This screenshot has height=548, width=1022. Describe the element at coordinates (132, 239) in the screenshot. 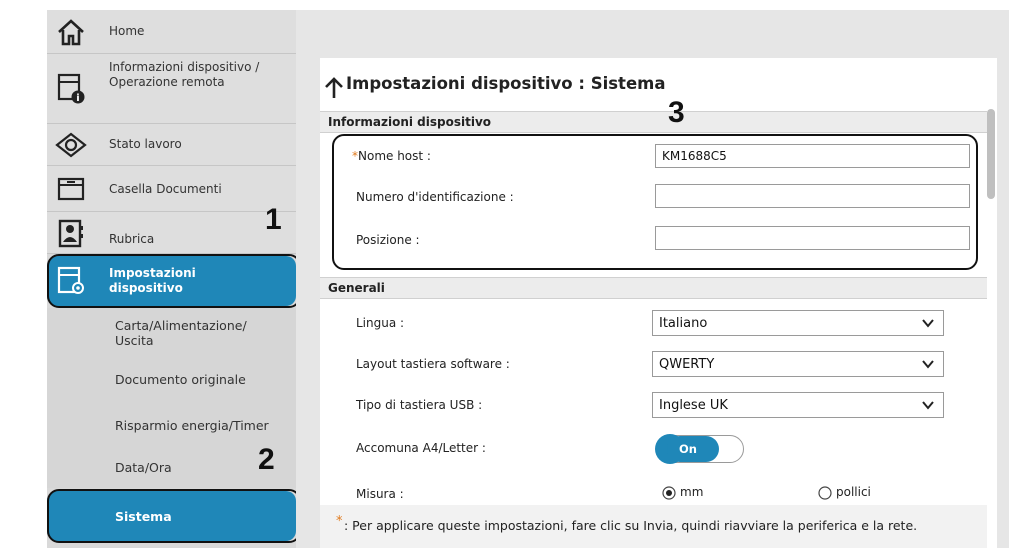

I see `sidebar-item-label: Rubrica` at that location.